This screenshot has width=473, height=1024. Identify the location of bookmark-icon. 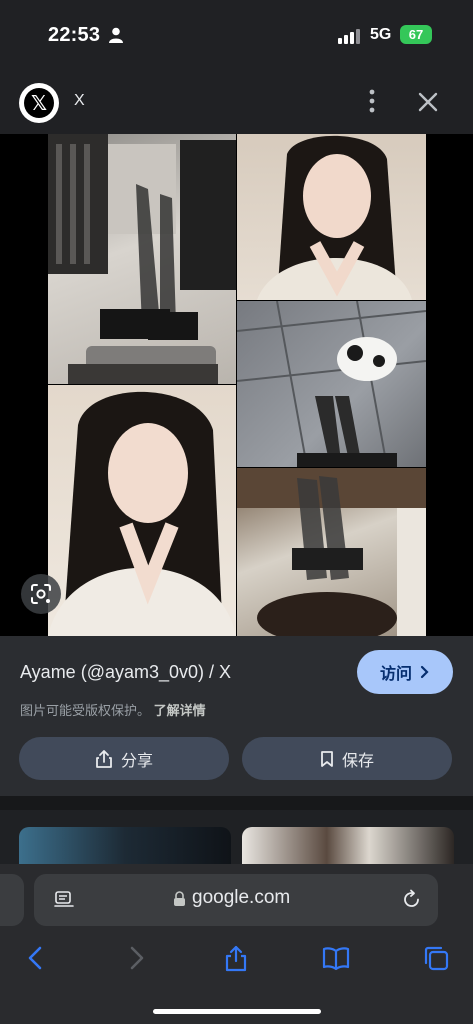
(327, 758).